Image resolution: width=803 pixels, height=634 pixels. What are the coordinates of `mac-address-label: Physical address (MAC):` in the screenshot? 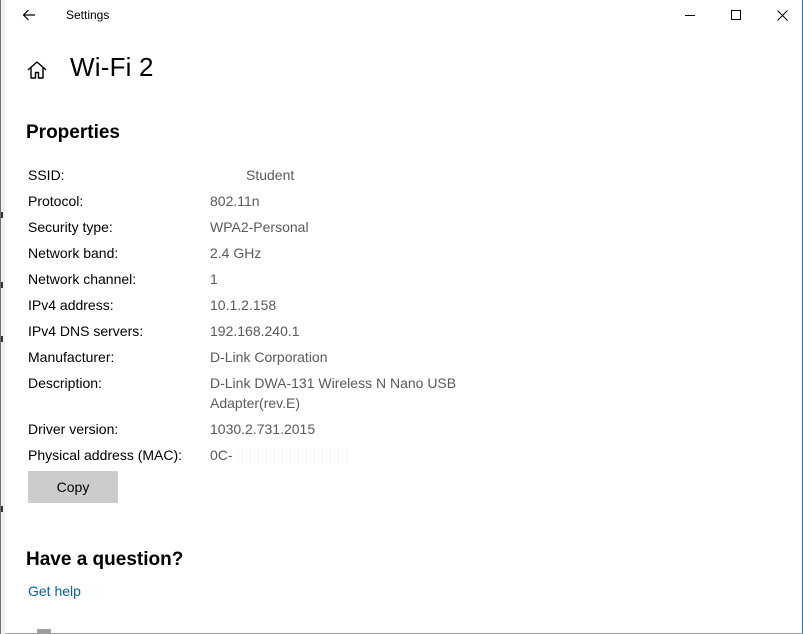 It's located at (105, 455).